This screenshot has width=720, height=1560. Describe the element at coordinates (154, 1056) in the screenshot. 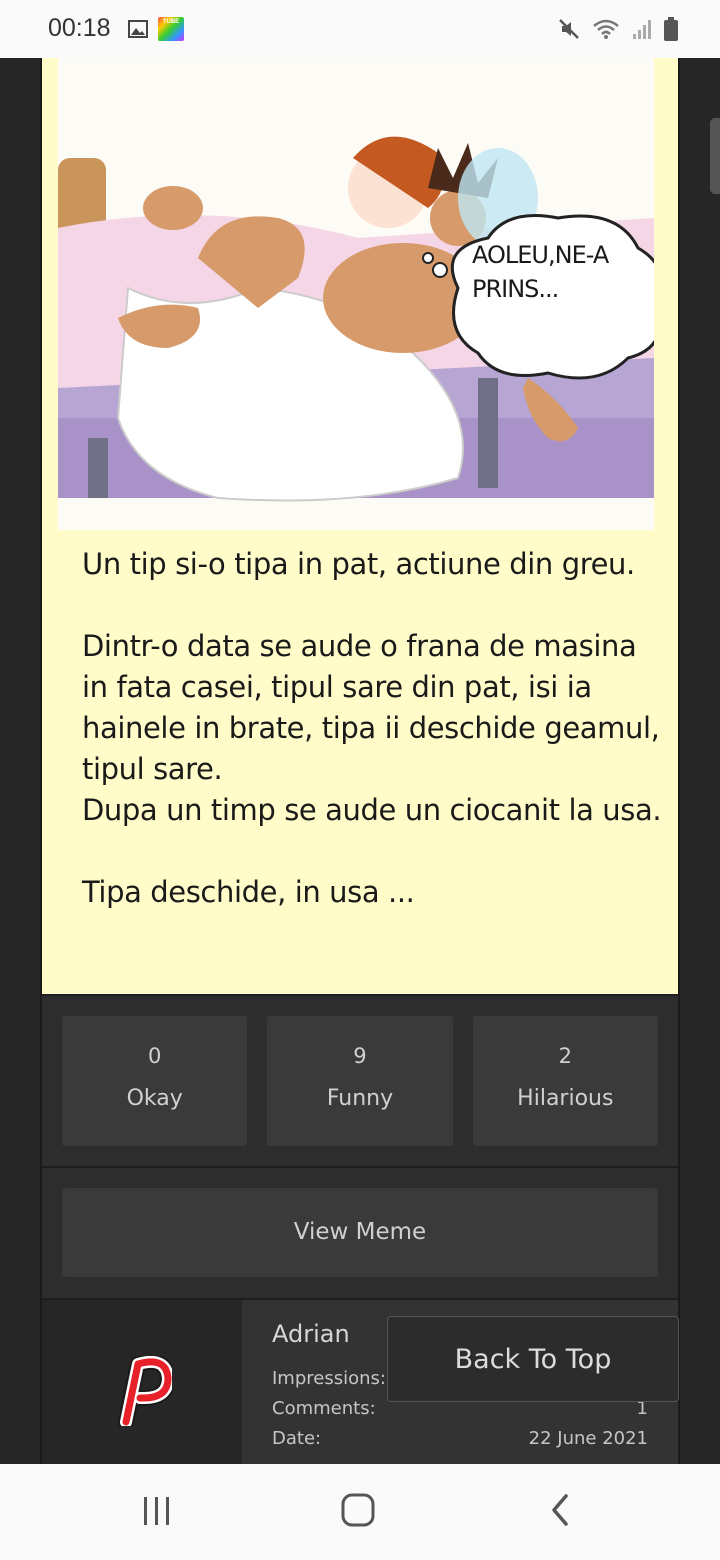

I see `reaction-count: 0` at that location.